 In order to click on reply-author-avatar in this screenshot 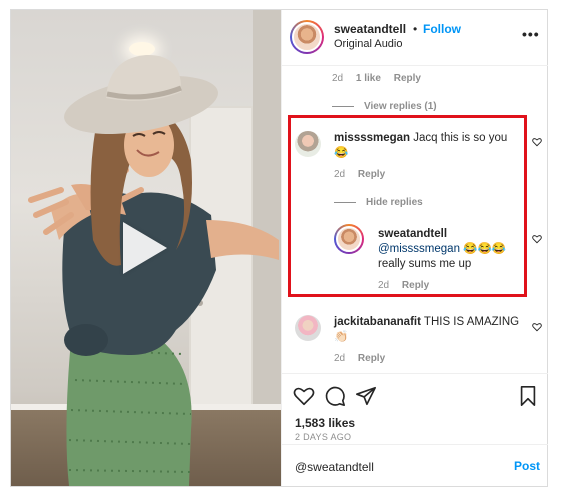, I will do `click(349, 239)`.